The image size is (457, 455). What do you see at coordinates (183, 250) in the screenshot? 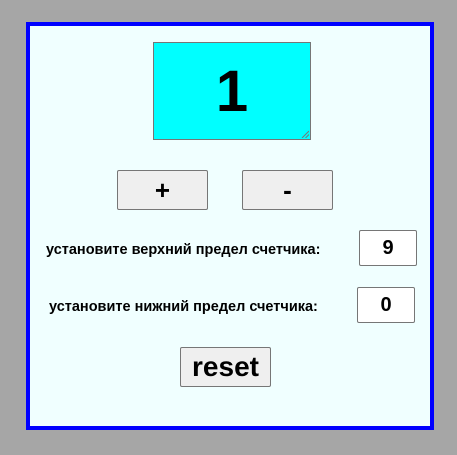
I see `upper-limit-label: установите верхний предел счетчика:` at bounding box center [183, 250].